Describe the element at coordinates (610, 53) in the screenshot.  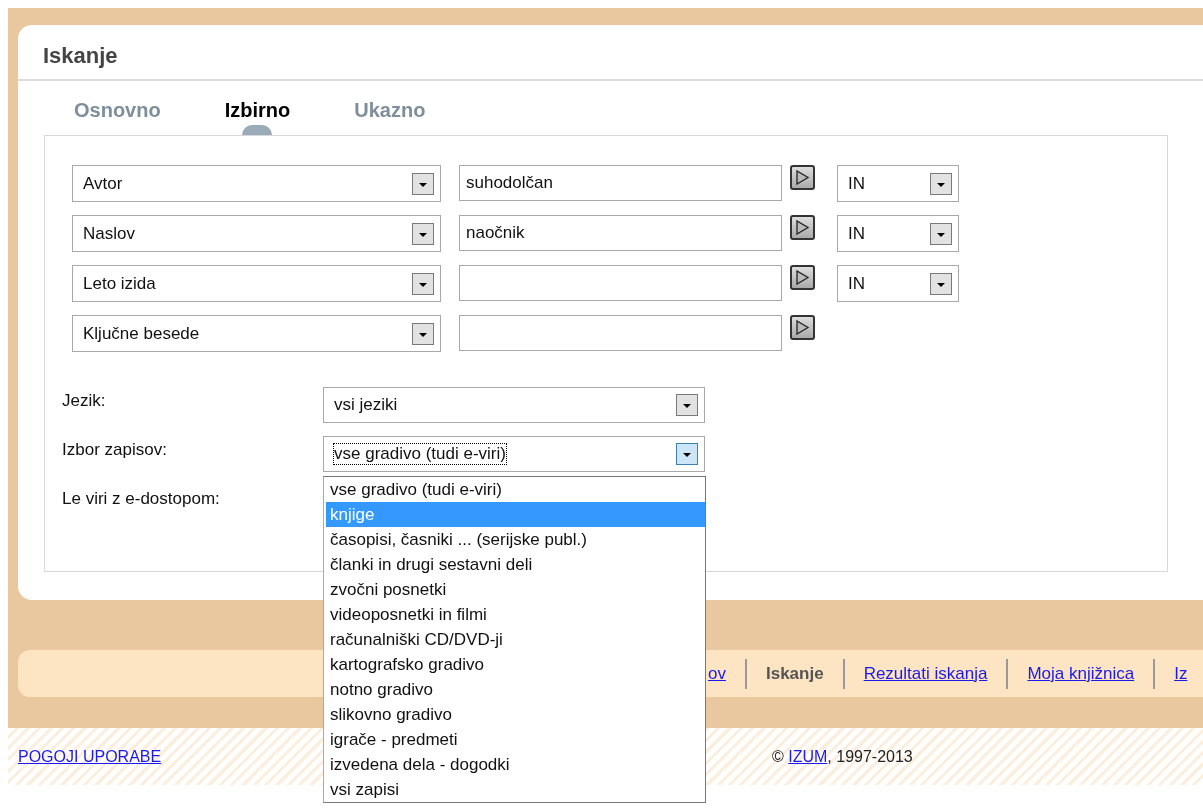
I see `page-title: Iskanje` at that location.